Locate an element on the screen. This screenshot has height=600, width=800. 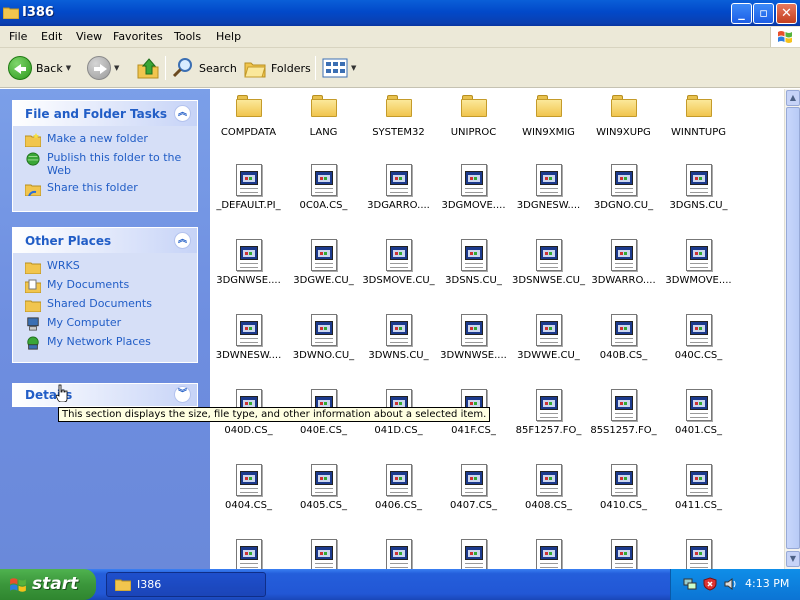
file-item: 3DGNO.CU_ is located at coordinates (623, 187).